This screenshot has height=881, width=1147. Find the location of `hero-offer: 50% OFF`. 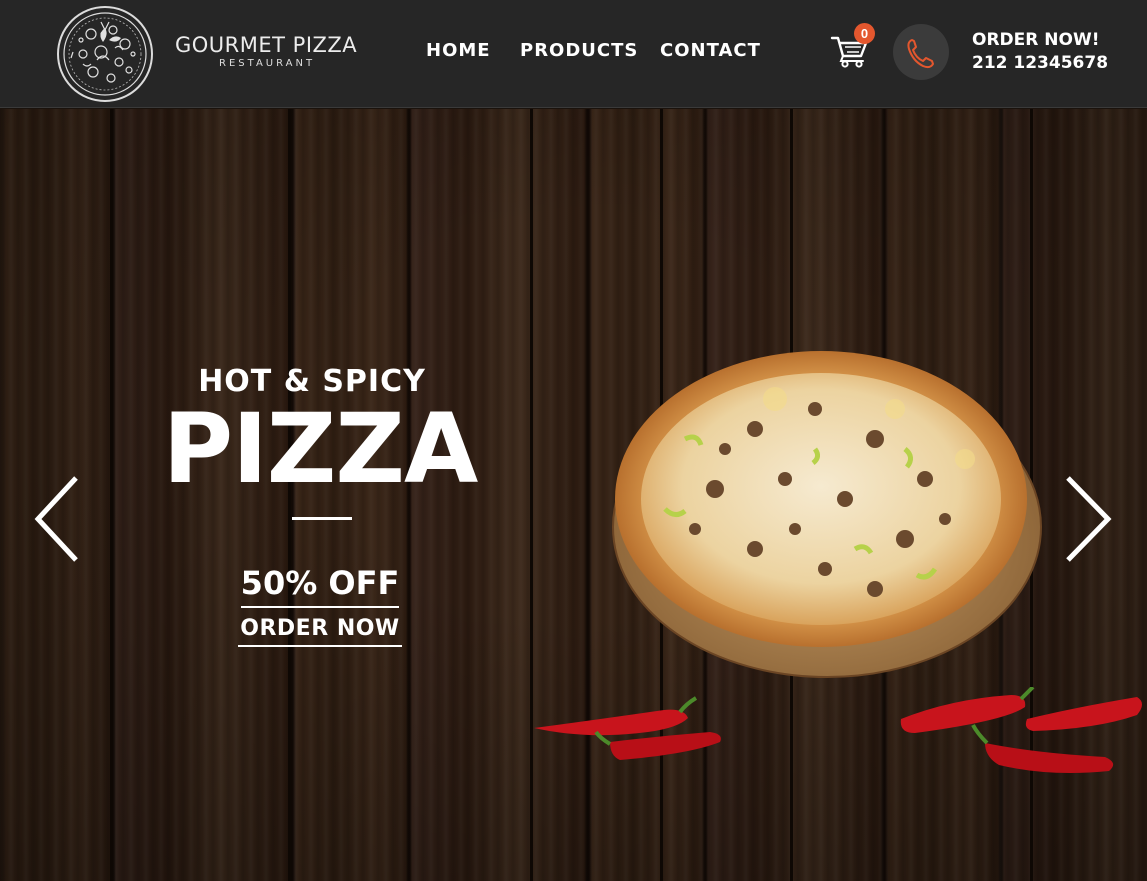

hero-offer: 50% OFF is located at coordinates (320, 586).